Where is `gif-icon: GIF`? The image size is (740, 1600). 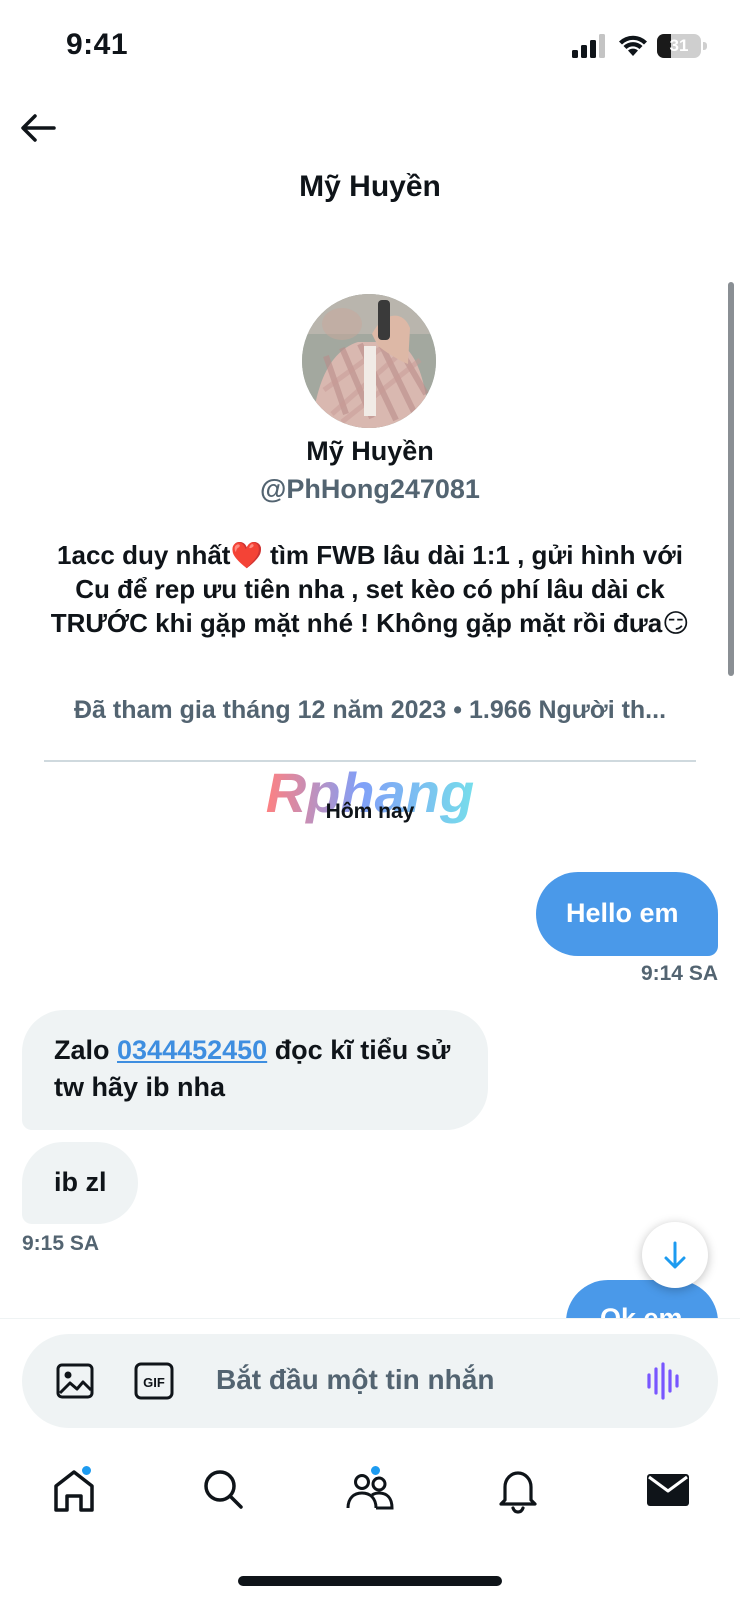 gif-icon: GIF is located at coordinates (154, 1381).